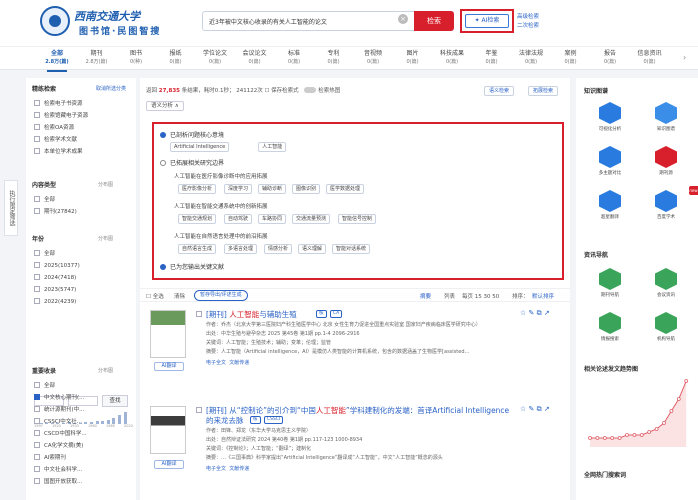 The height and width of the screenshot is (500, 698). Describe the element at coordinates (197, 219) in the screenshot. I see `keyword-pill: 智能交通规划` at that location.